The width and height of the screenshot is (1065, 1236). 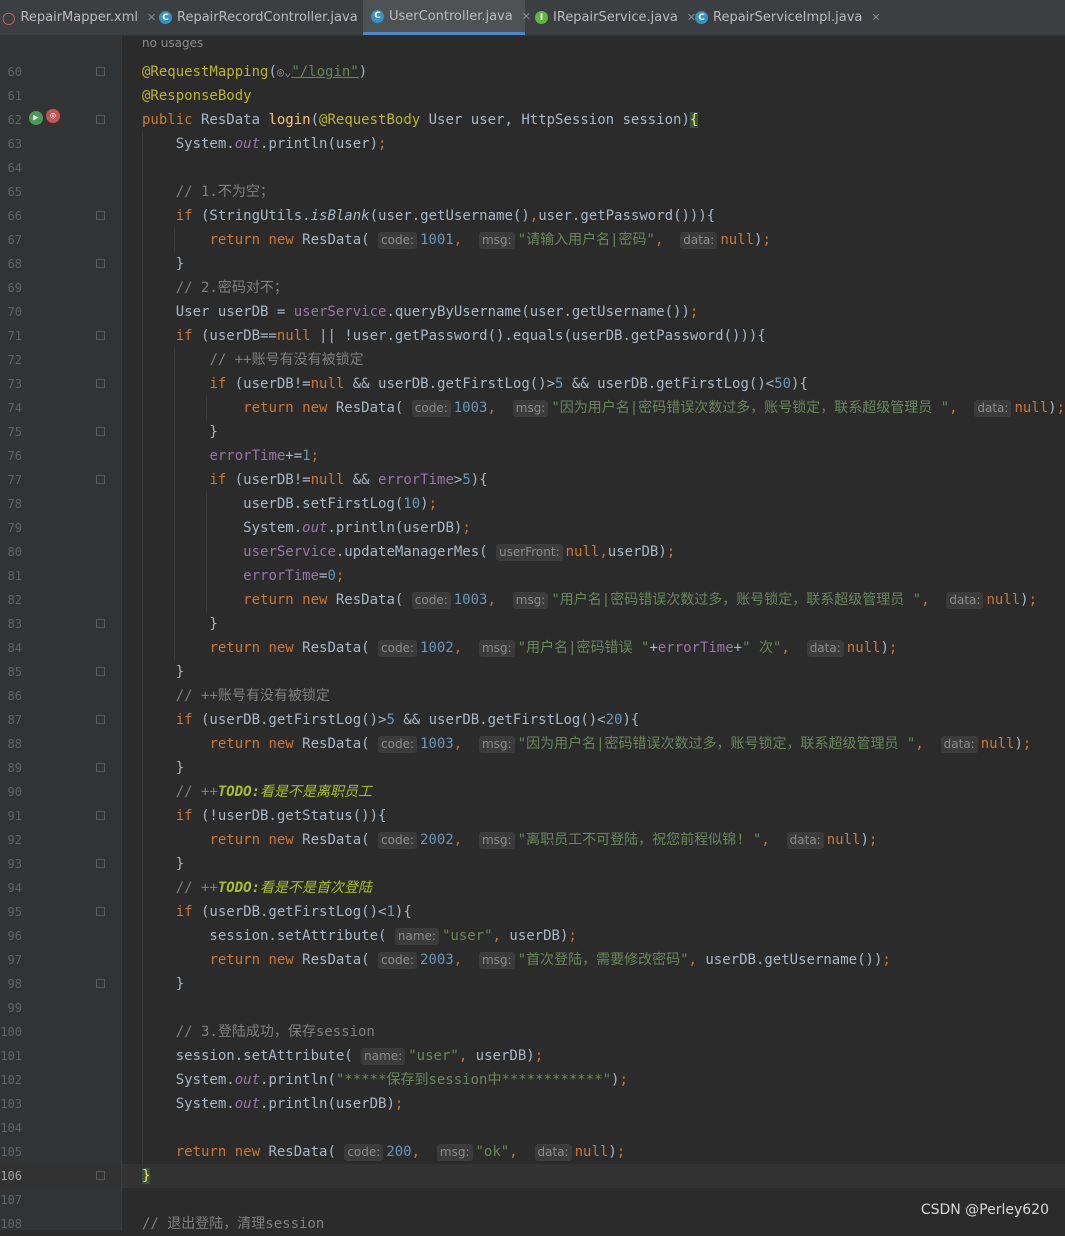 What do you see at coordinates (593, 1176) in the screenshot?
I see `code-line-106-current: }` at bounding box center [593, 1176].